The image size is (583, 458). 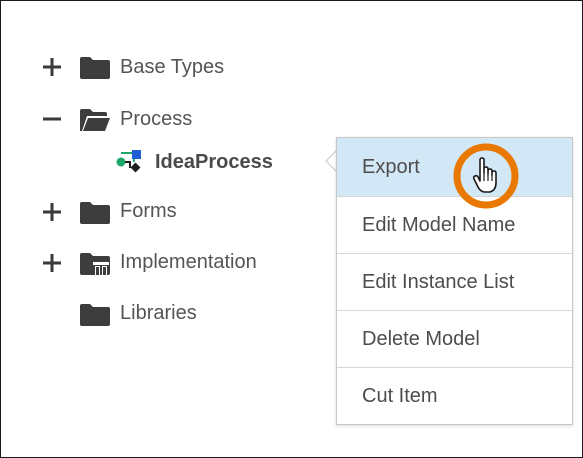 What do you see at coordinates (172, 67) in the screenshot?
I see `tree-item-label: Base Types` at bounding box center [172, 67].